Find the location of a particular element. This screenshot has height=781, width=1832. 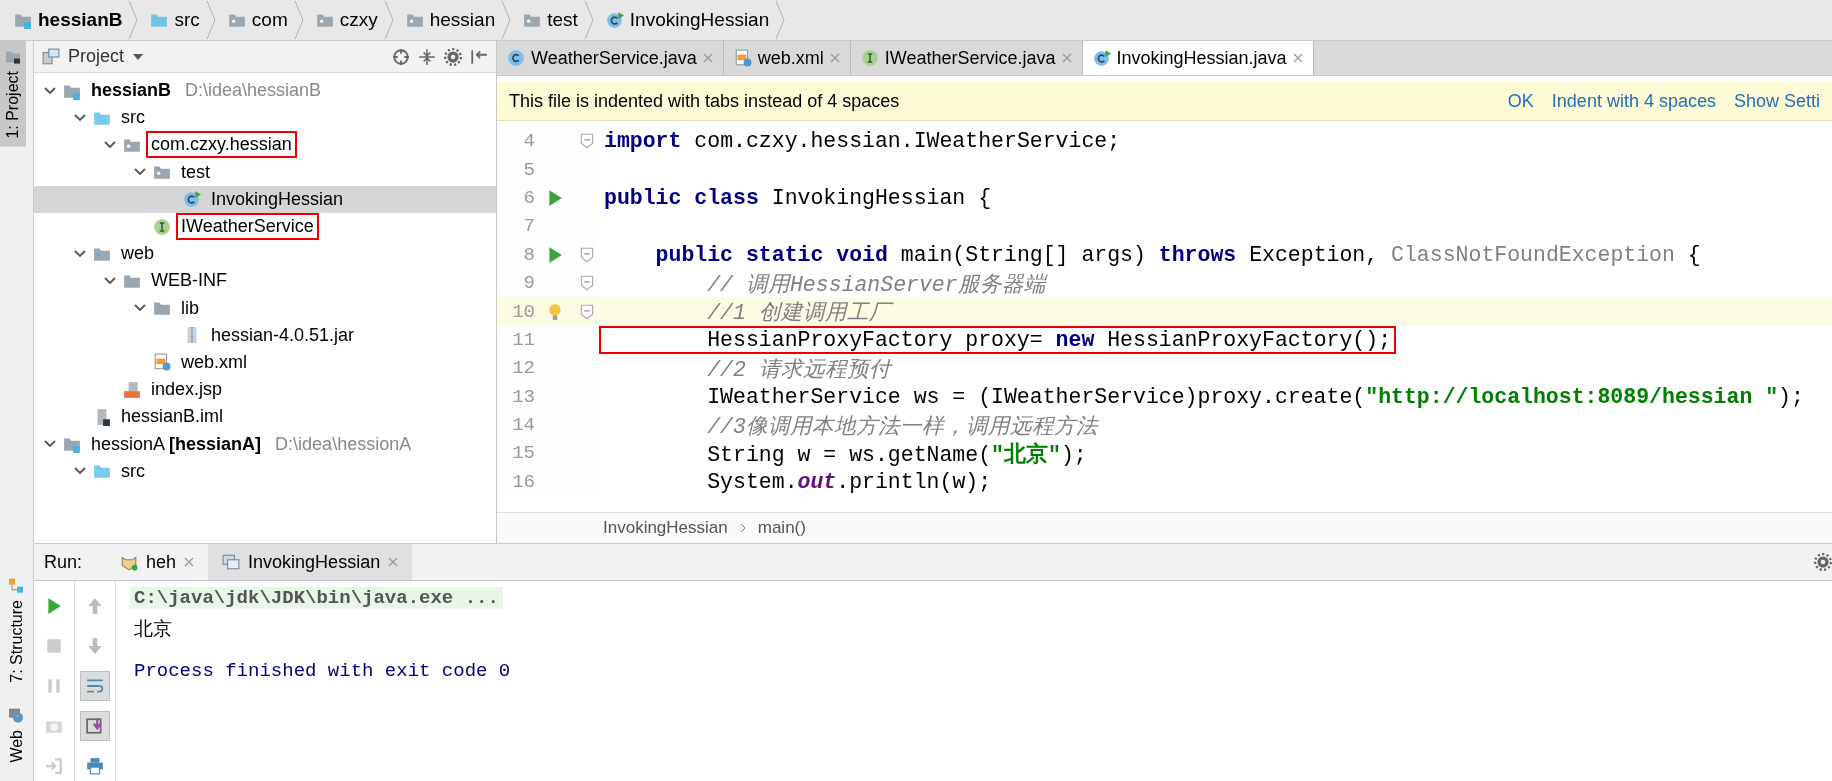

arrow-up-icon is located at coordinates (95, 606).